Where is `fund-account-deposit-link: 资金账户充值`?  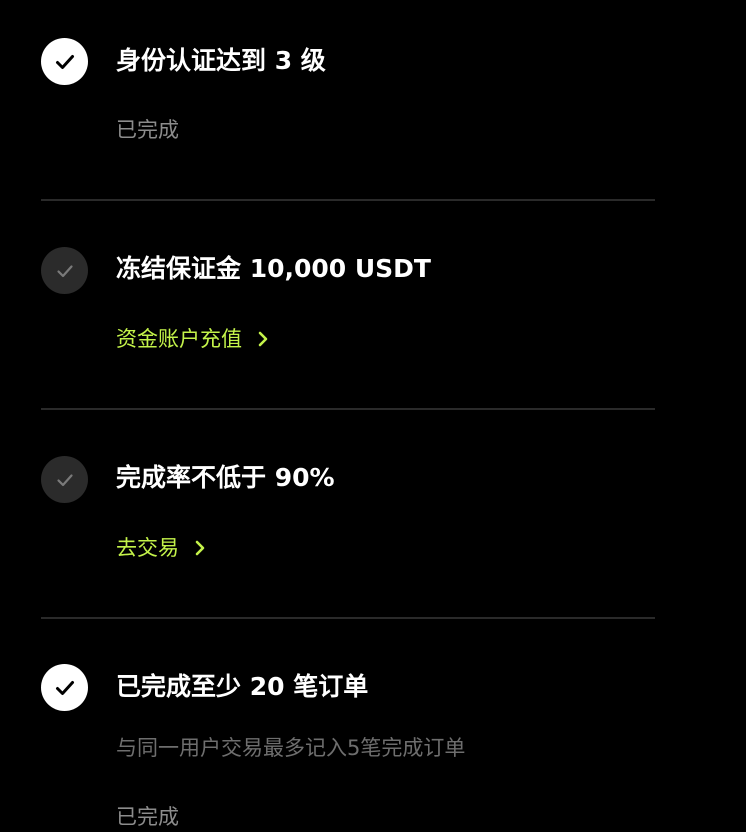 fund-account-deposit-link: 资金账户充值 is located at coordinates (194, 339).